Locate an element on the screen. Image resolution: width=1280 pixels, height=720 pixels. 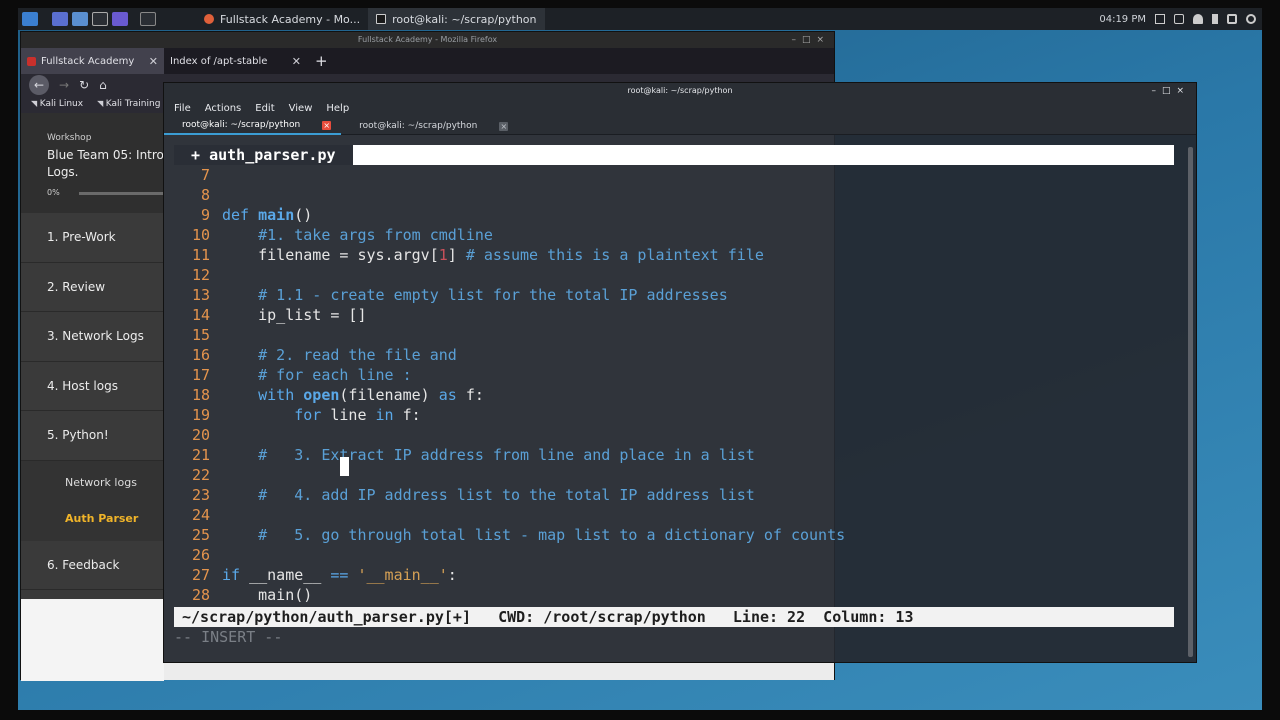
line-number: 26 is located at coordinates (200, 555).